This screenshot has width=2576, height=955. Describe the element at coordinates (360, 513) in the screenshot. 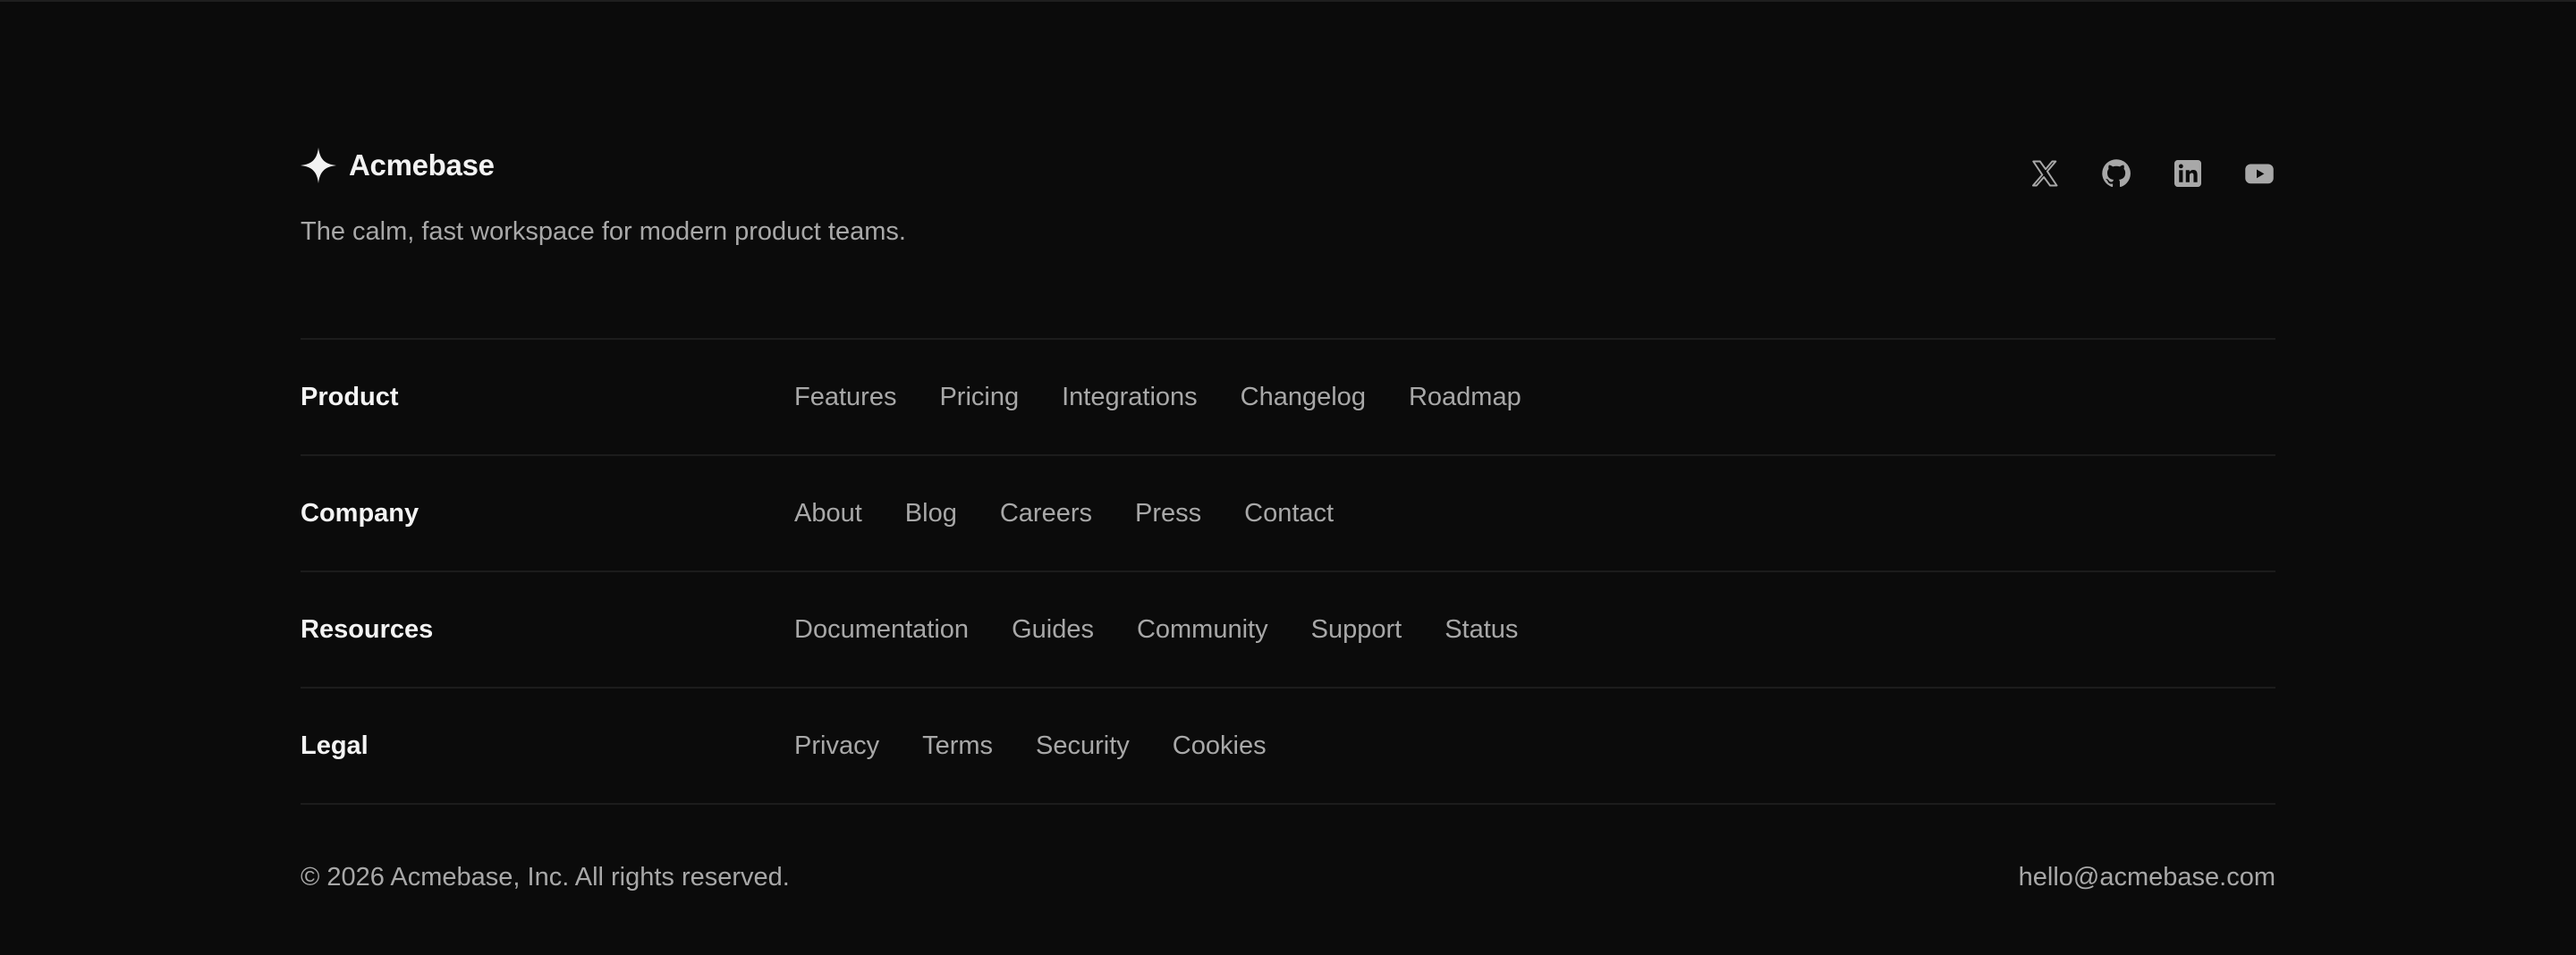

I see `section-title: Company` at that location.